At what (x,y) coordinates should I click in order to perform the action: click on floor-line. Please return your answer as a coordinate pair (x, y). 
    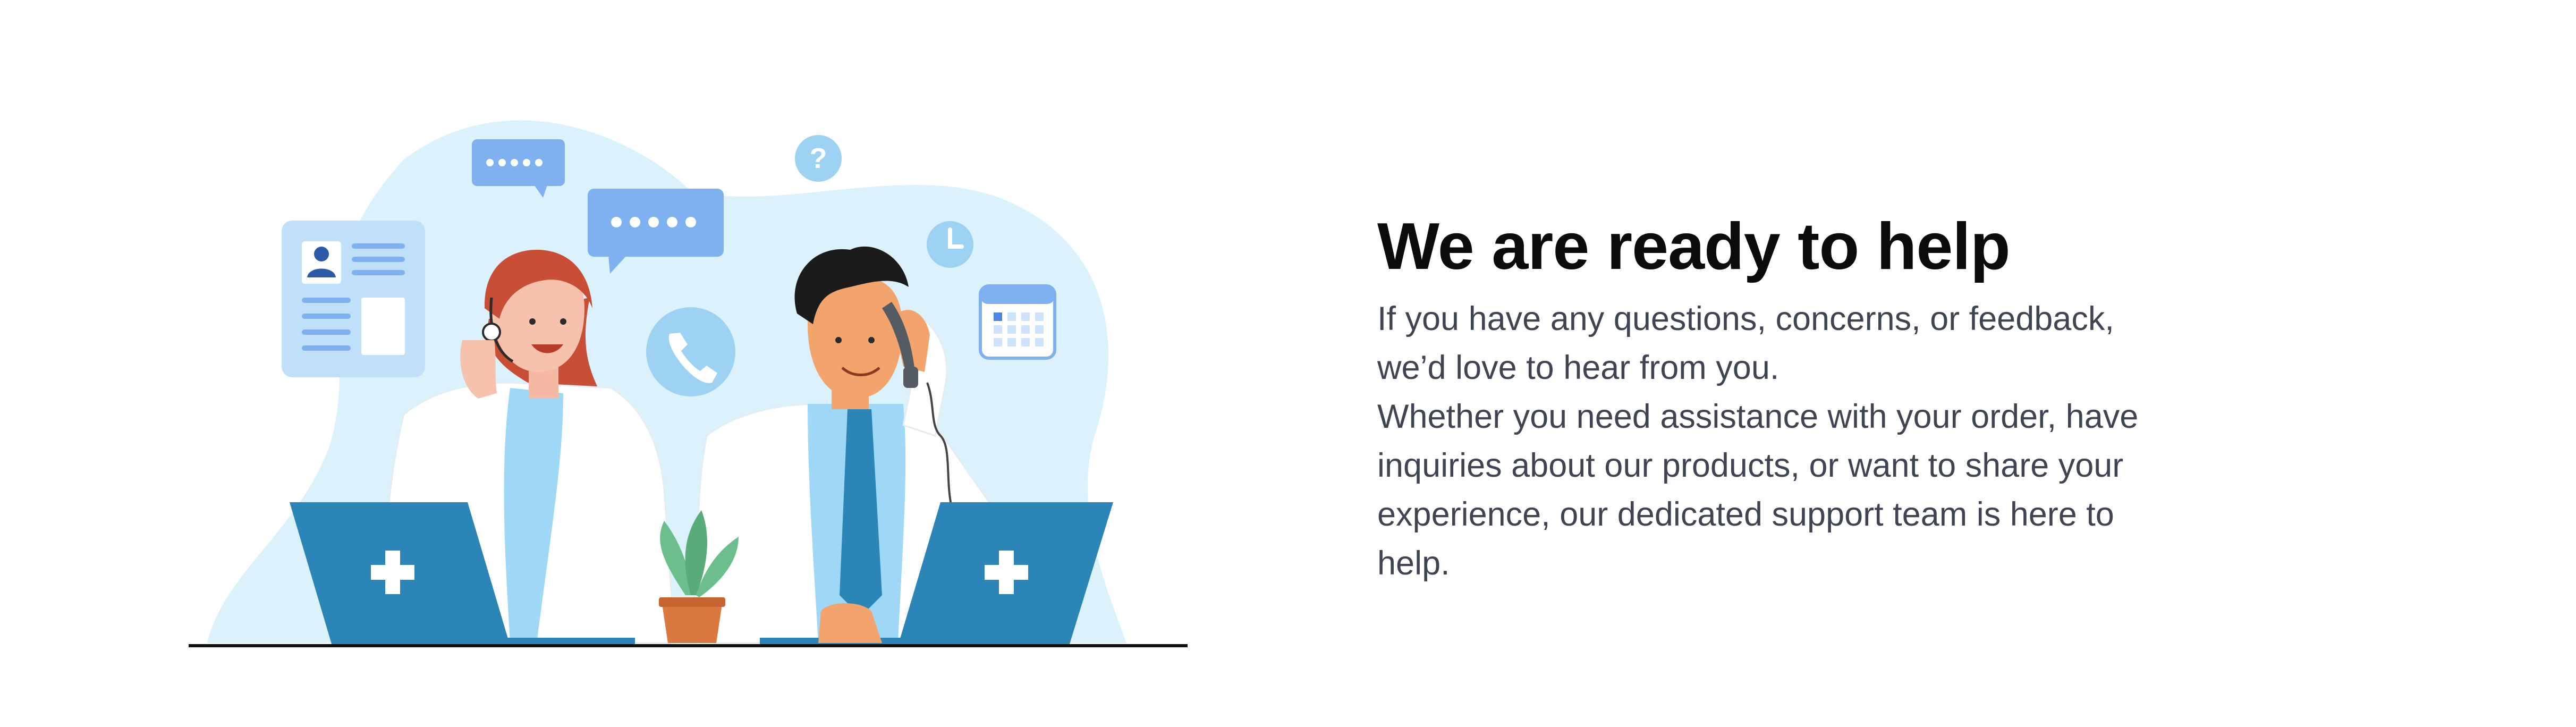
    Looking at the image, I should click on (689, 645).